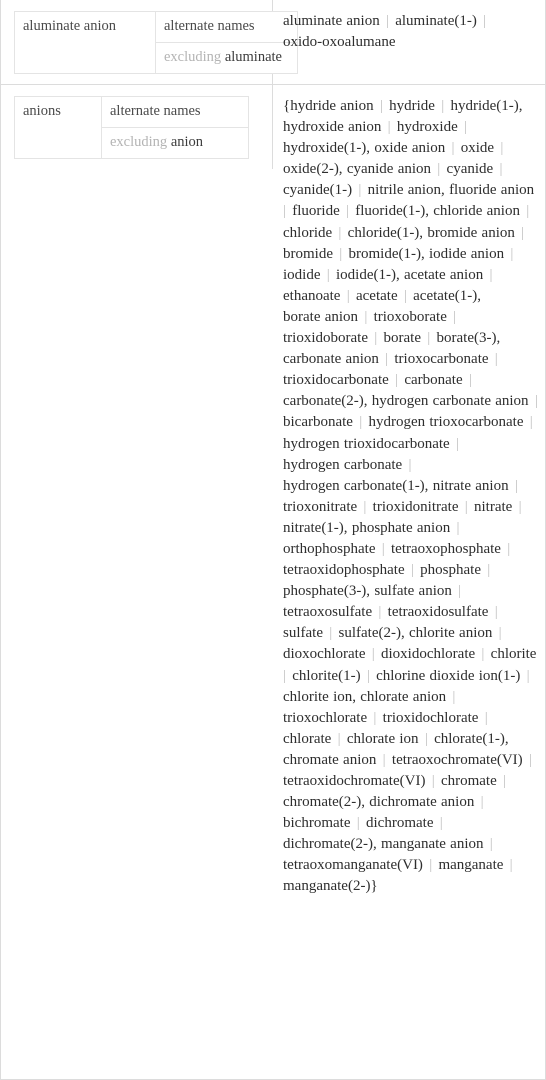  What do you see at coordinates (470, 169) in the screenshot?
I see `result-item: cyanide` at bounding box center [470, 169].